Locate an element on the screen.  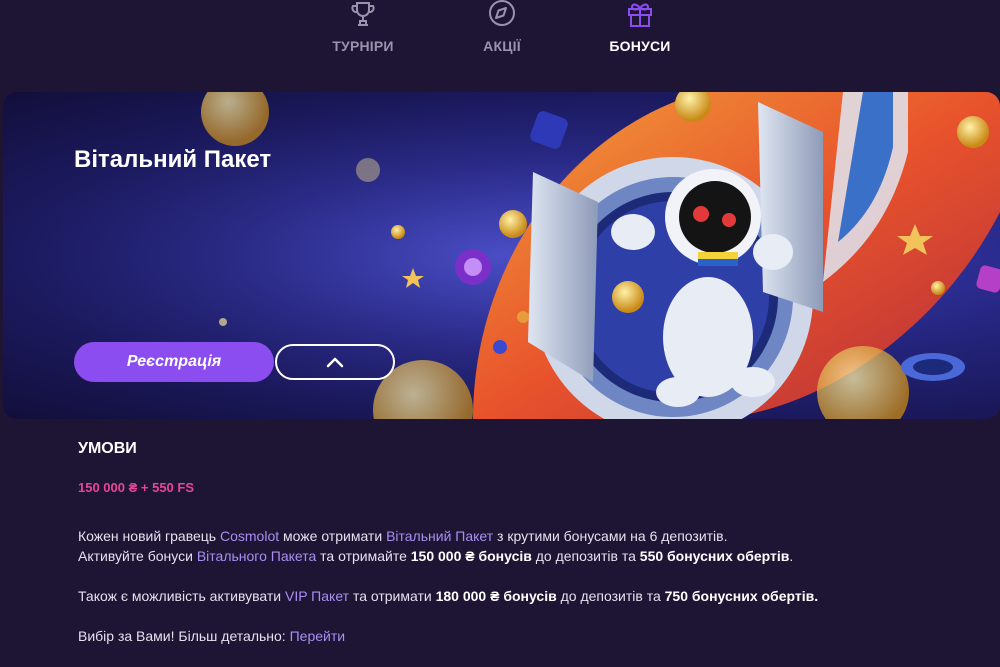
text: може отримати is located at coordinates (333, 536).